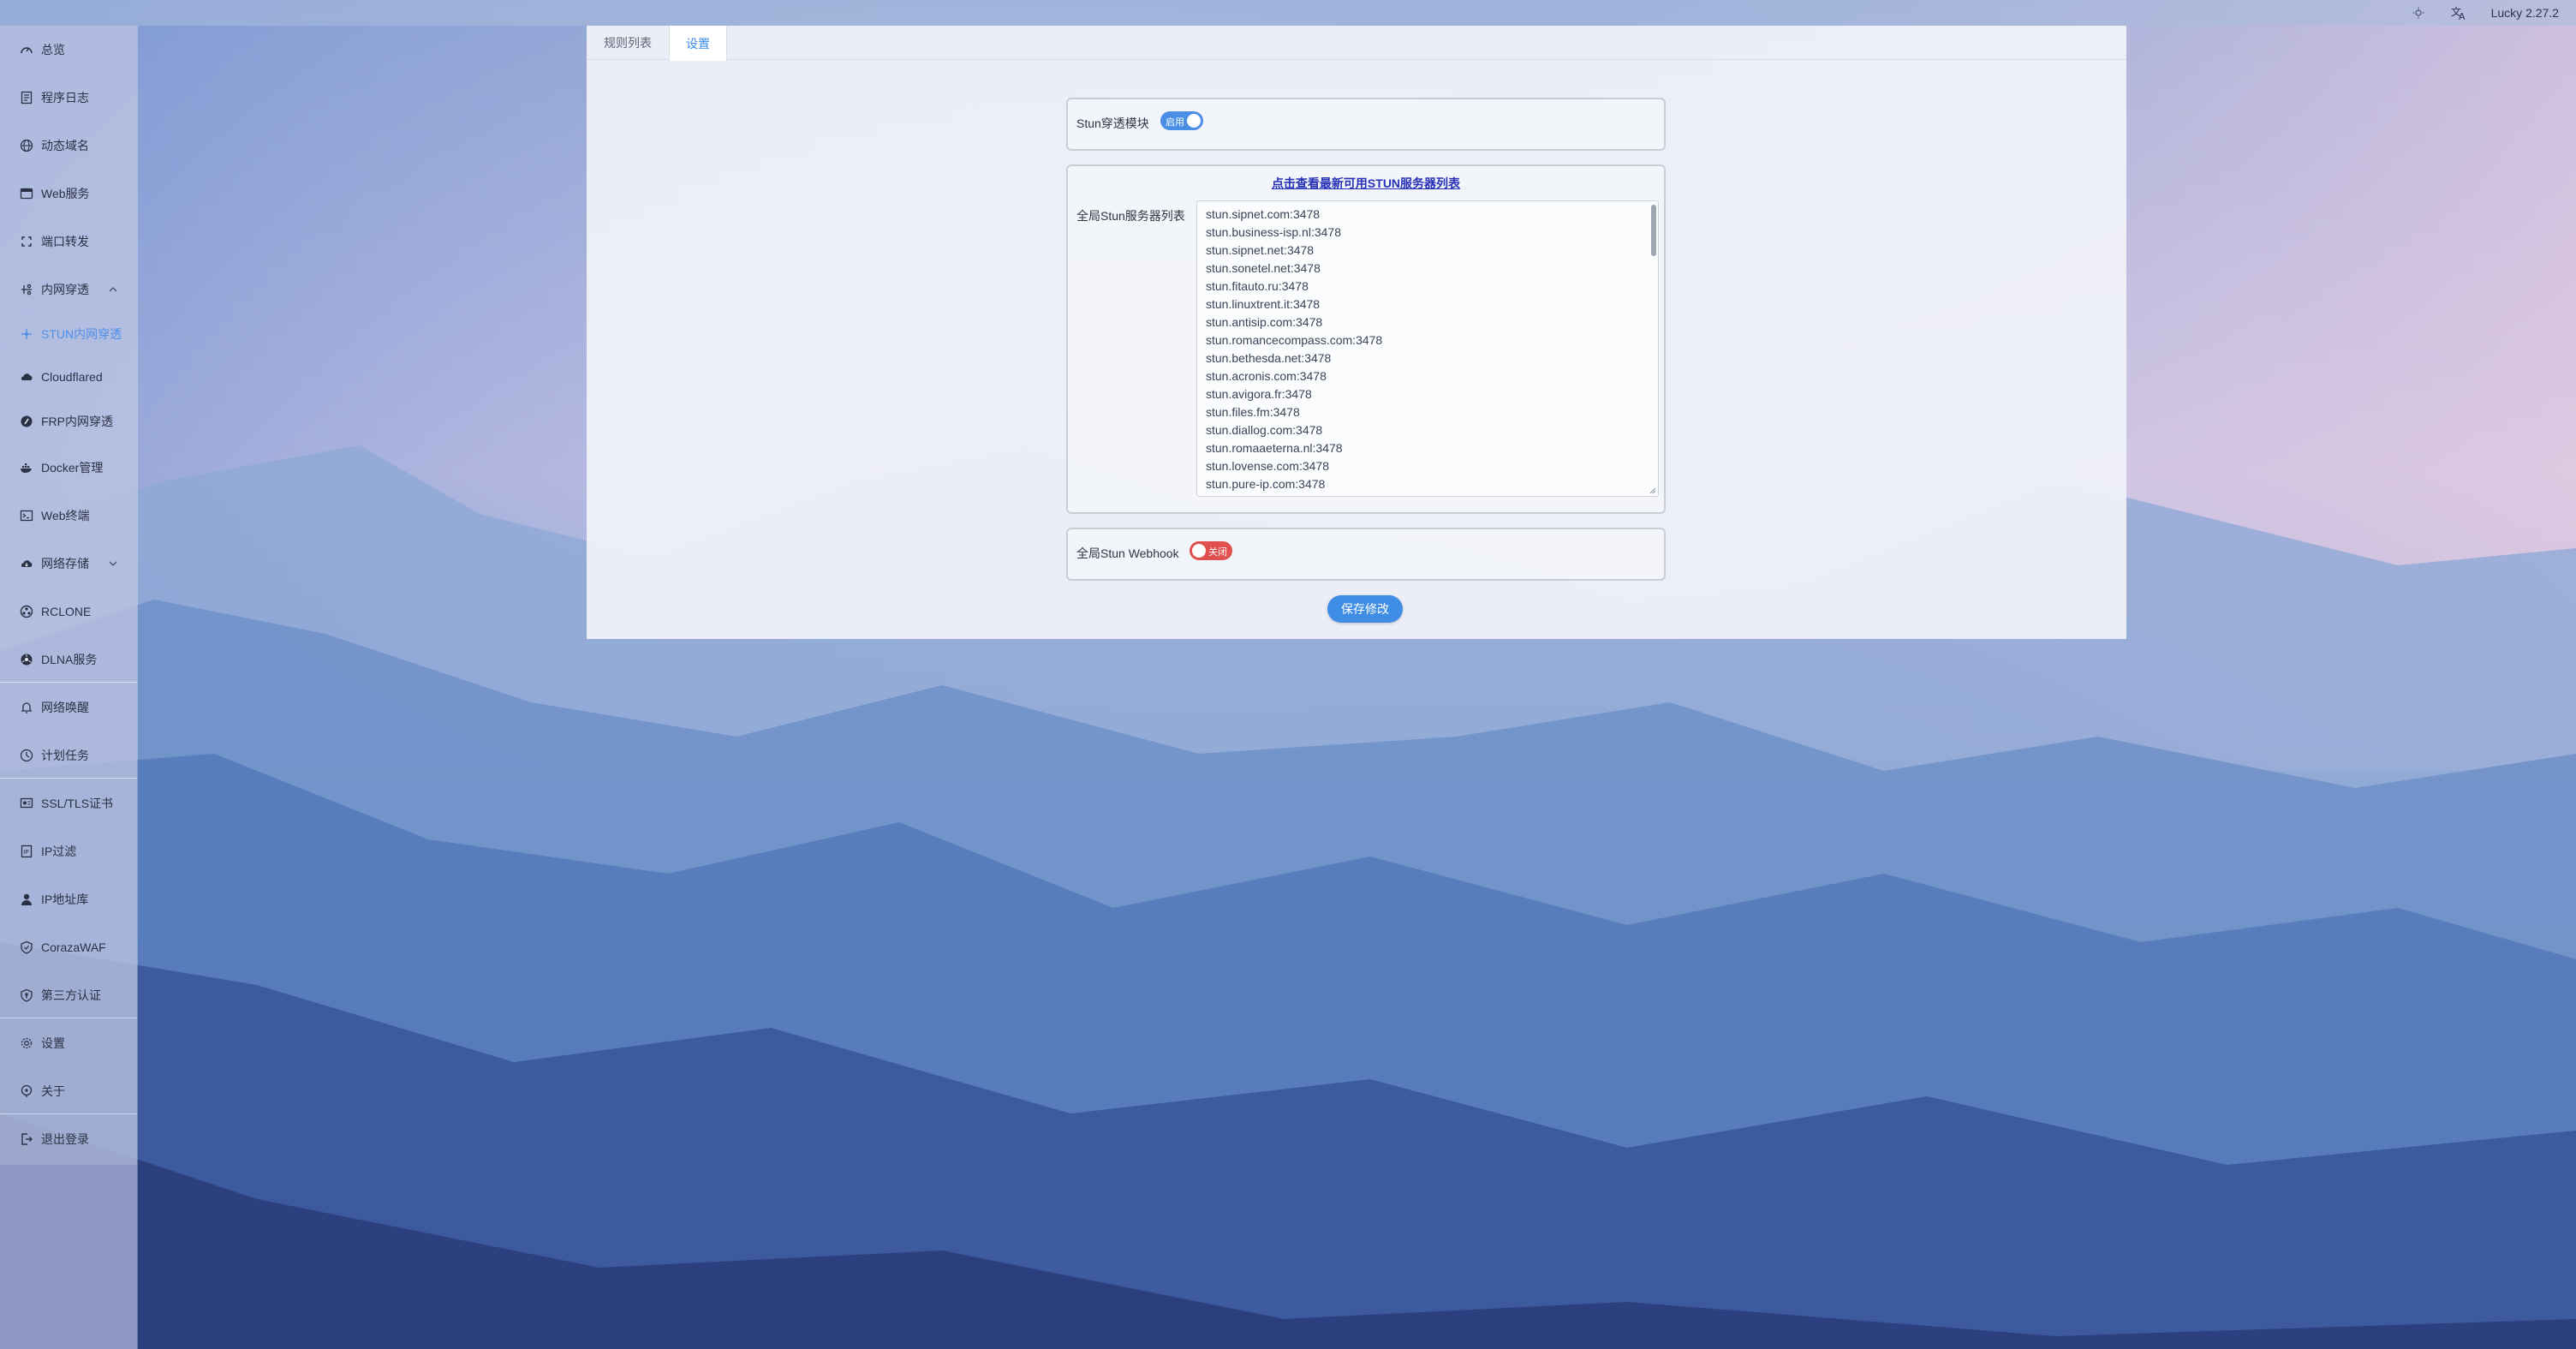 Image resolution: width=2576 pixels, height=1349 pixels. I want to click on terminal-icon, so click(26, 515).